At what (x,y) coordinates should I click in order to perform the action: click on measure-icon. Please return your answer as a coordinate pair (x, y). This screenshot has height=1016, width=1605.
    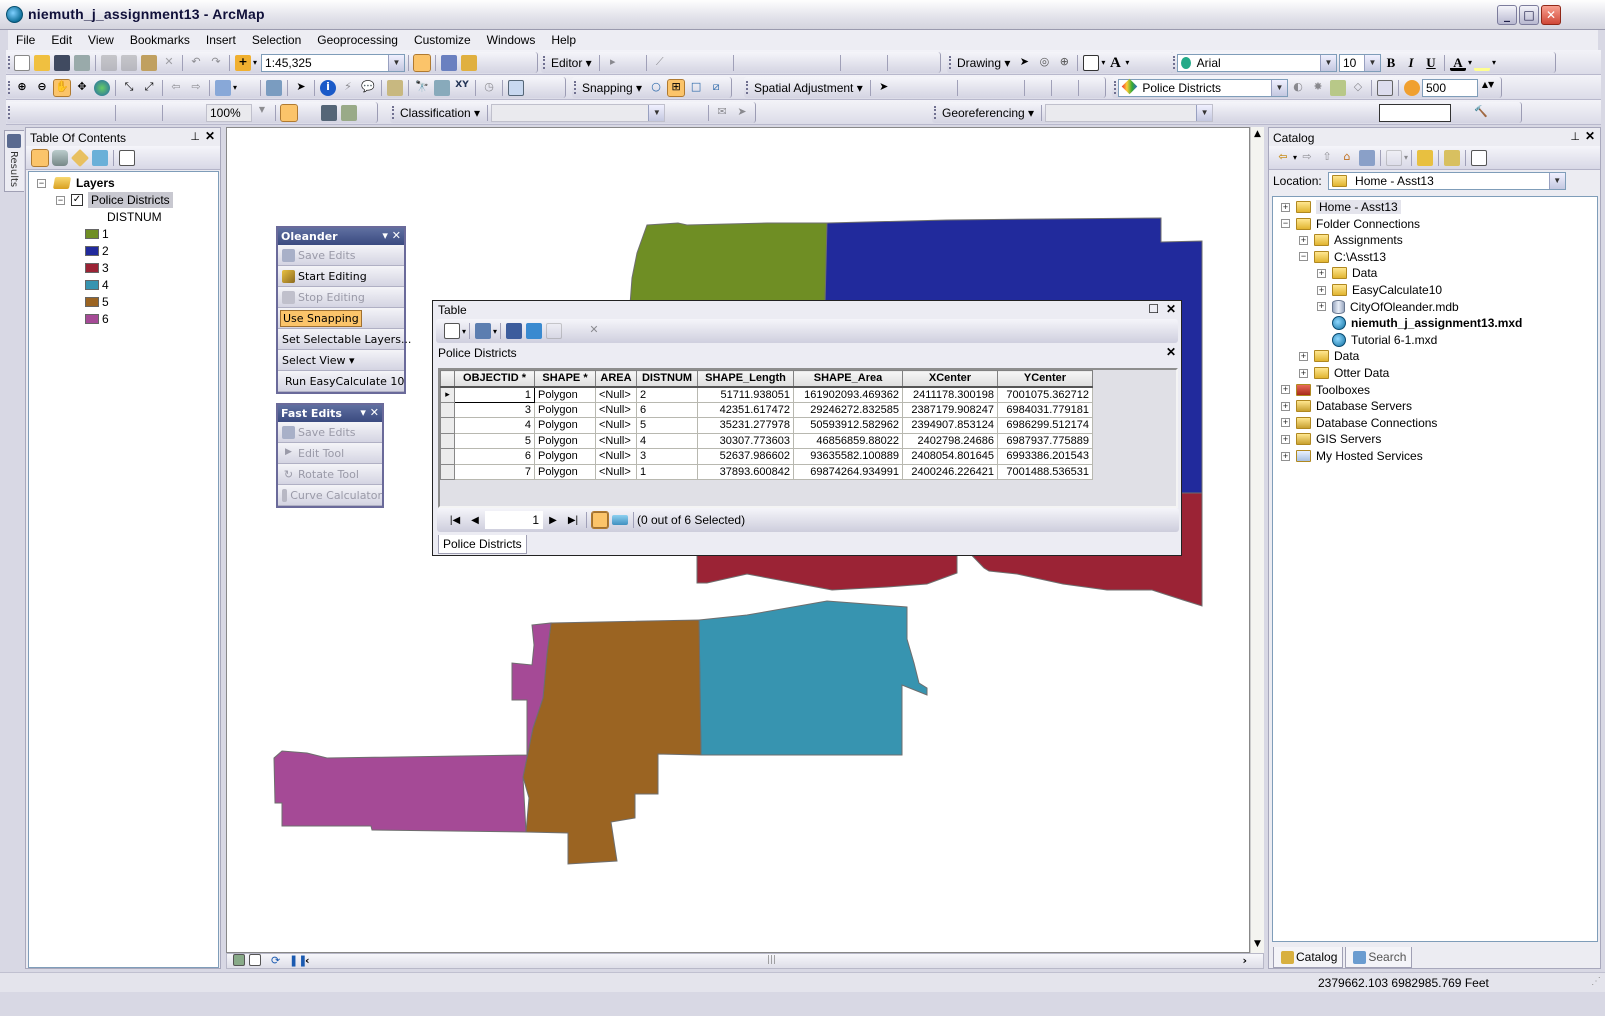
    Looking at the image, I should click on (395, 87).